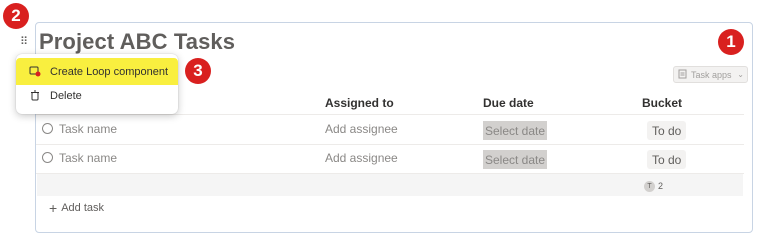 The image size is (768, 242). What do you see at coordinates (137, 41) in the screenshot?
I see `page-title: Project ABC Tasks` at bounding box center [137, 41].